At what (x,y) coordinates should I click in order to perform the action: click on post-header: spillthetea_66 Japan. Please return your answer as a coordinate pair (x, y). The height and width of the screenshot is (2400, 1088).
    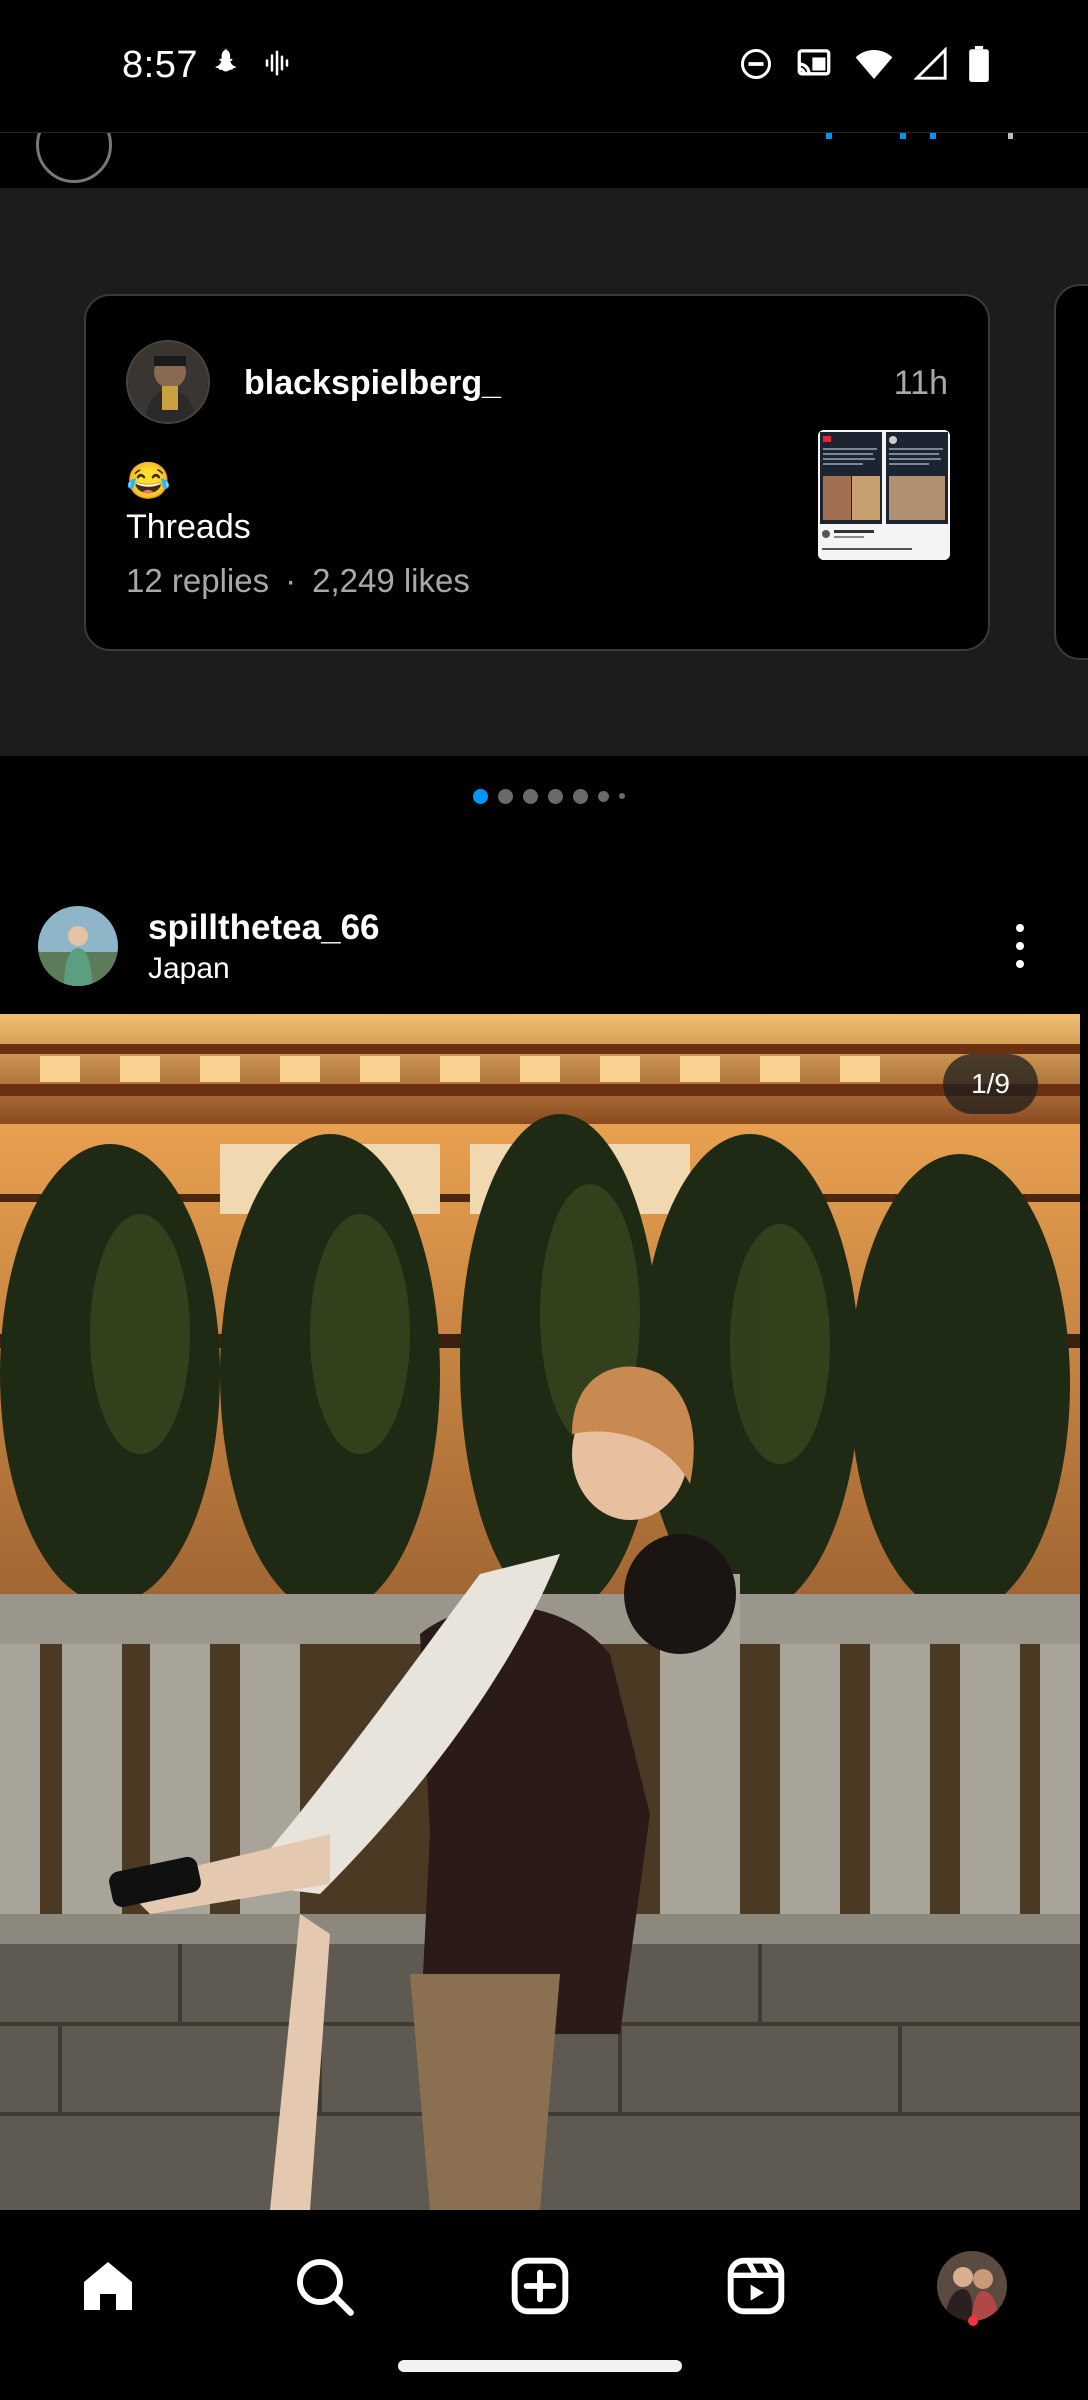
    Looking at the image, I should click on (544, 946).